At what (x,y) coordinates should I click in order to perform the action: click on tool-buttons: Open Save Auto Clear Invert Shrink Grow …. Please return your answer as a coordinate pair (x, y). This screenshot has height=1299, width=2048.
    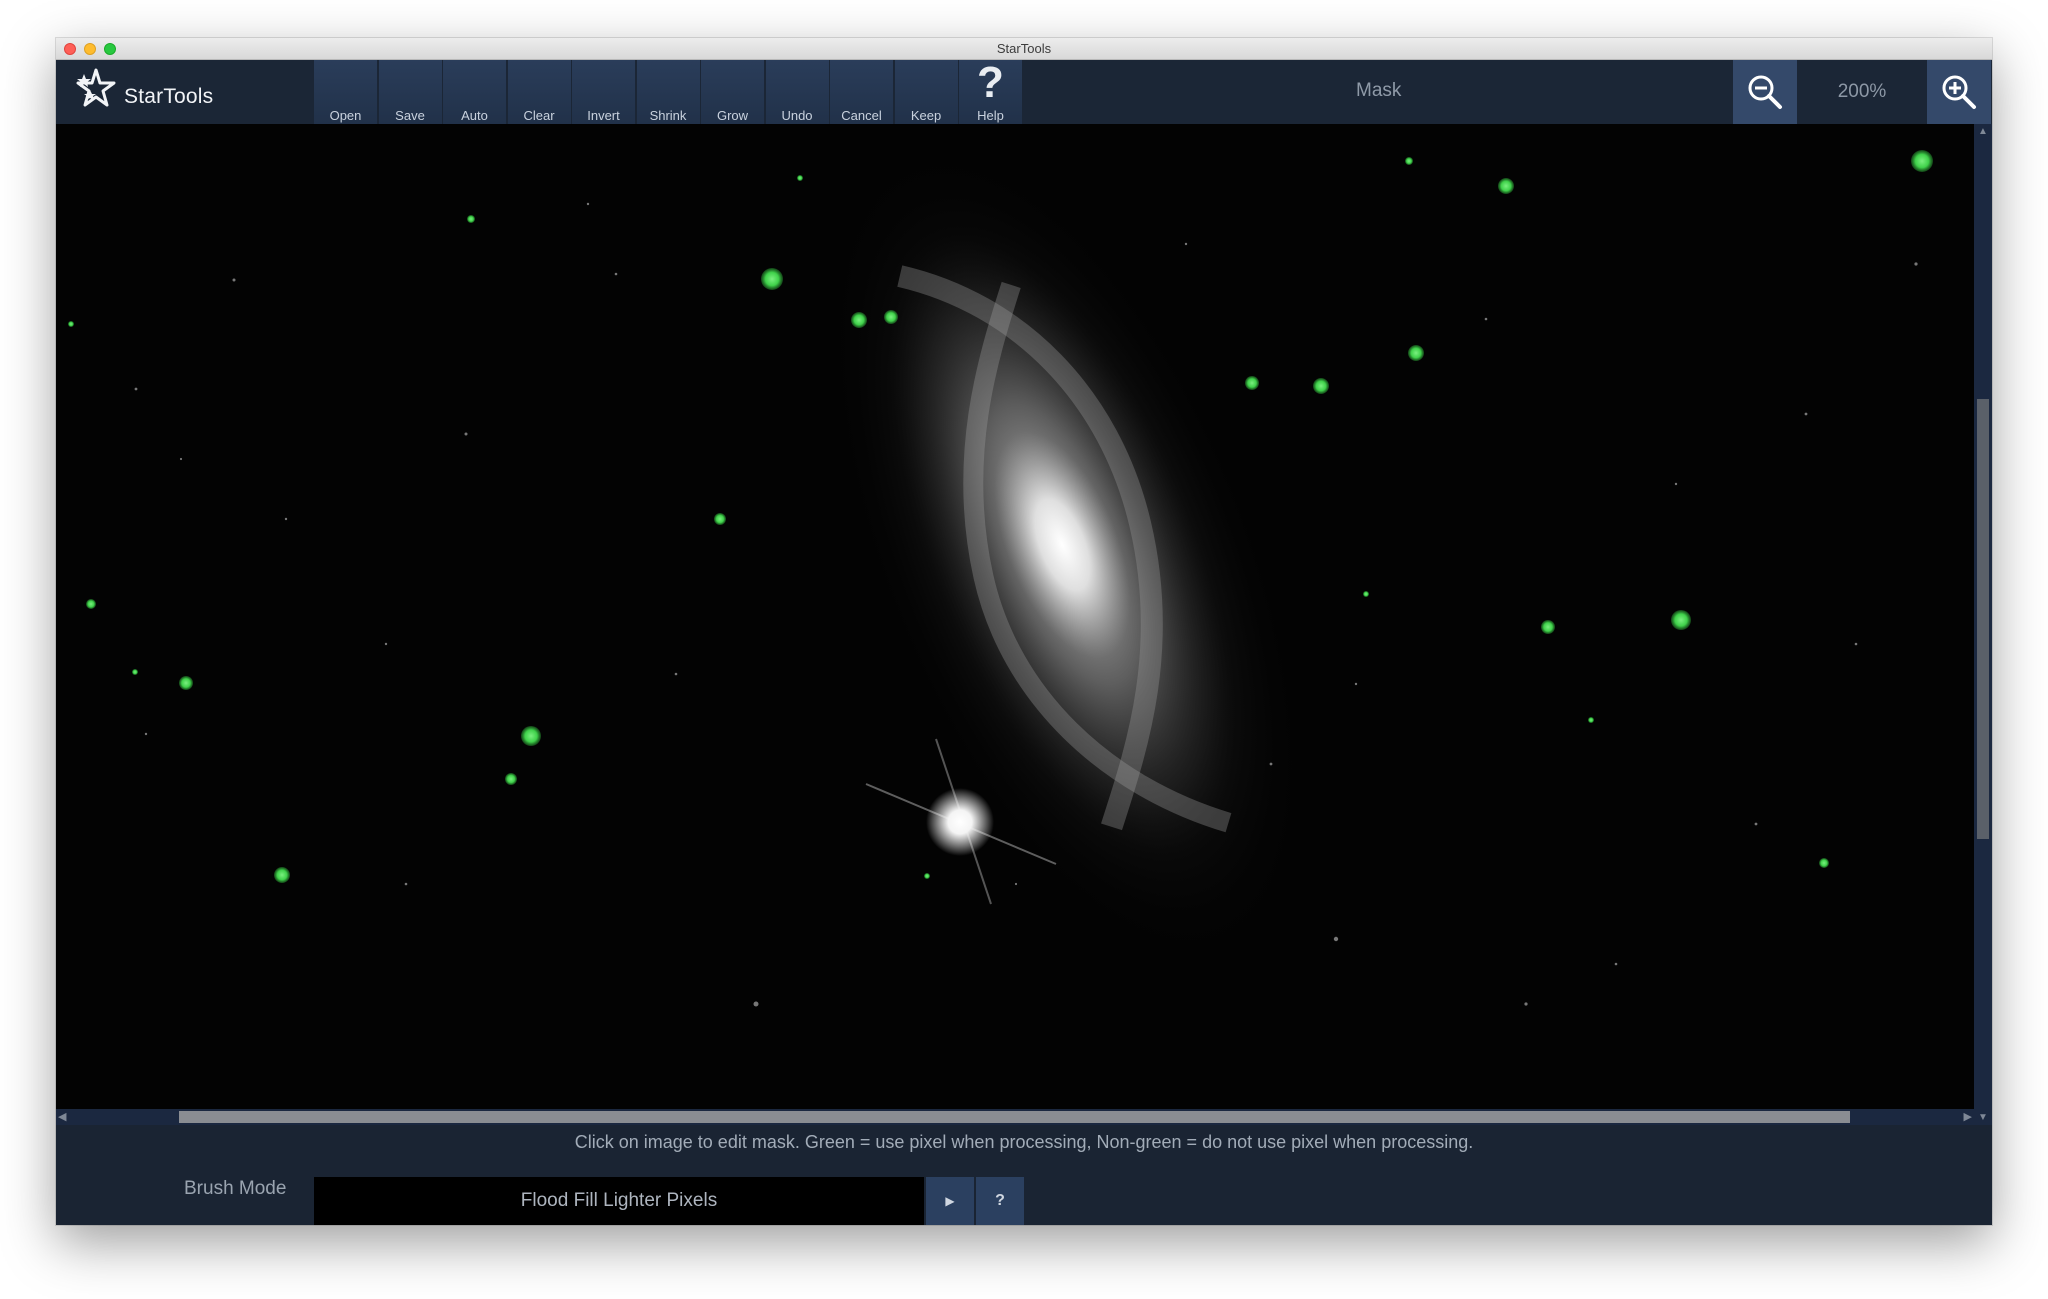
    Looking at the image, I should click on (669, 91).